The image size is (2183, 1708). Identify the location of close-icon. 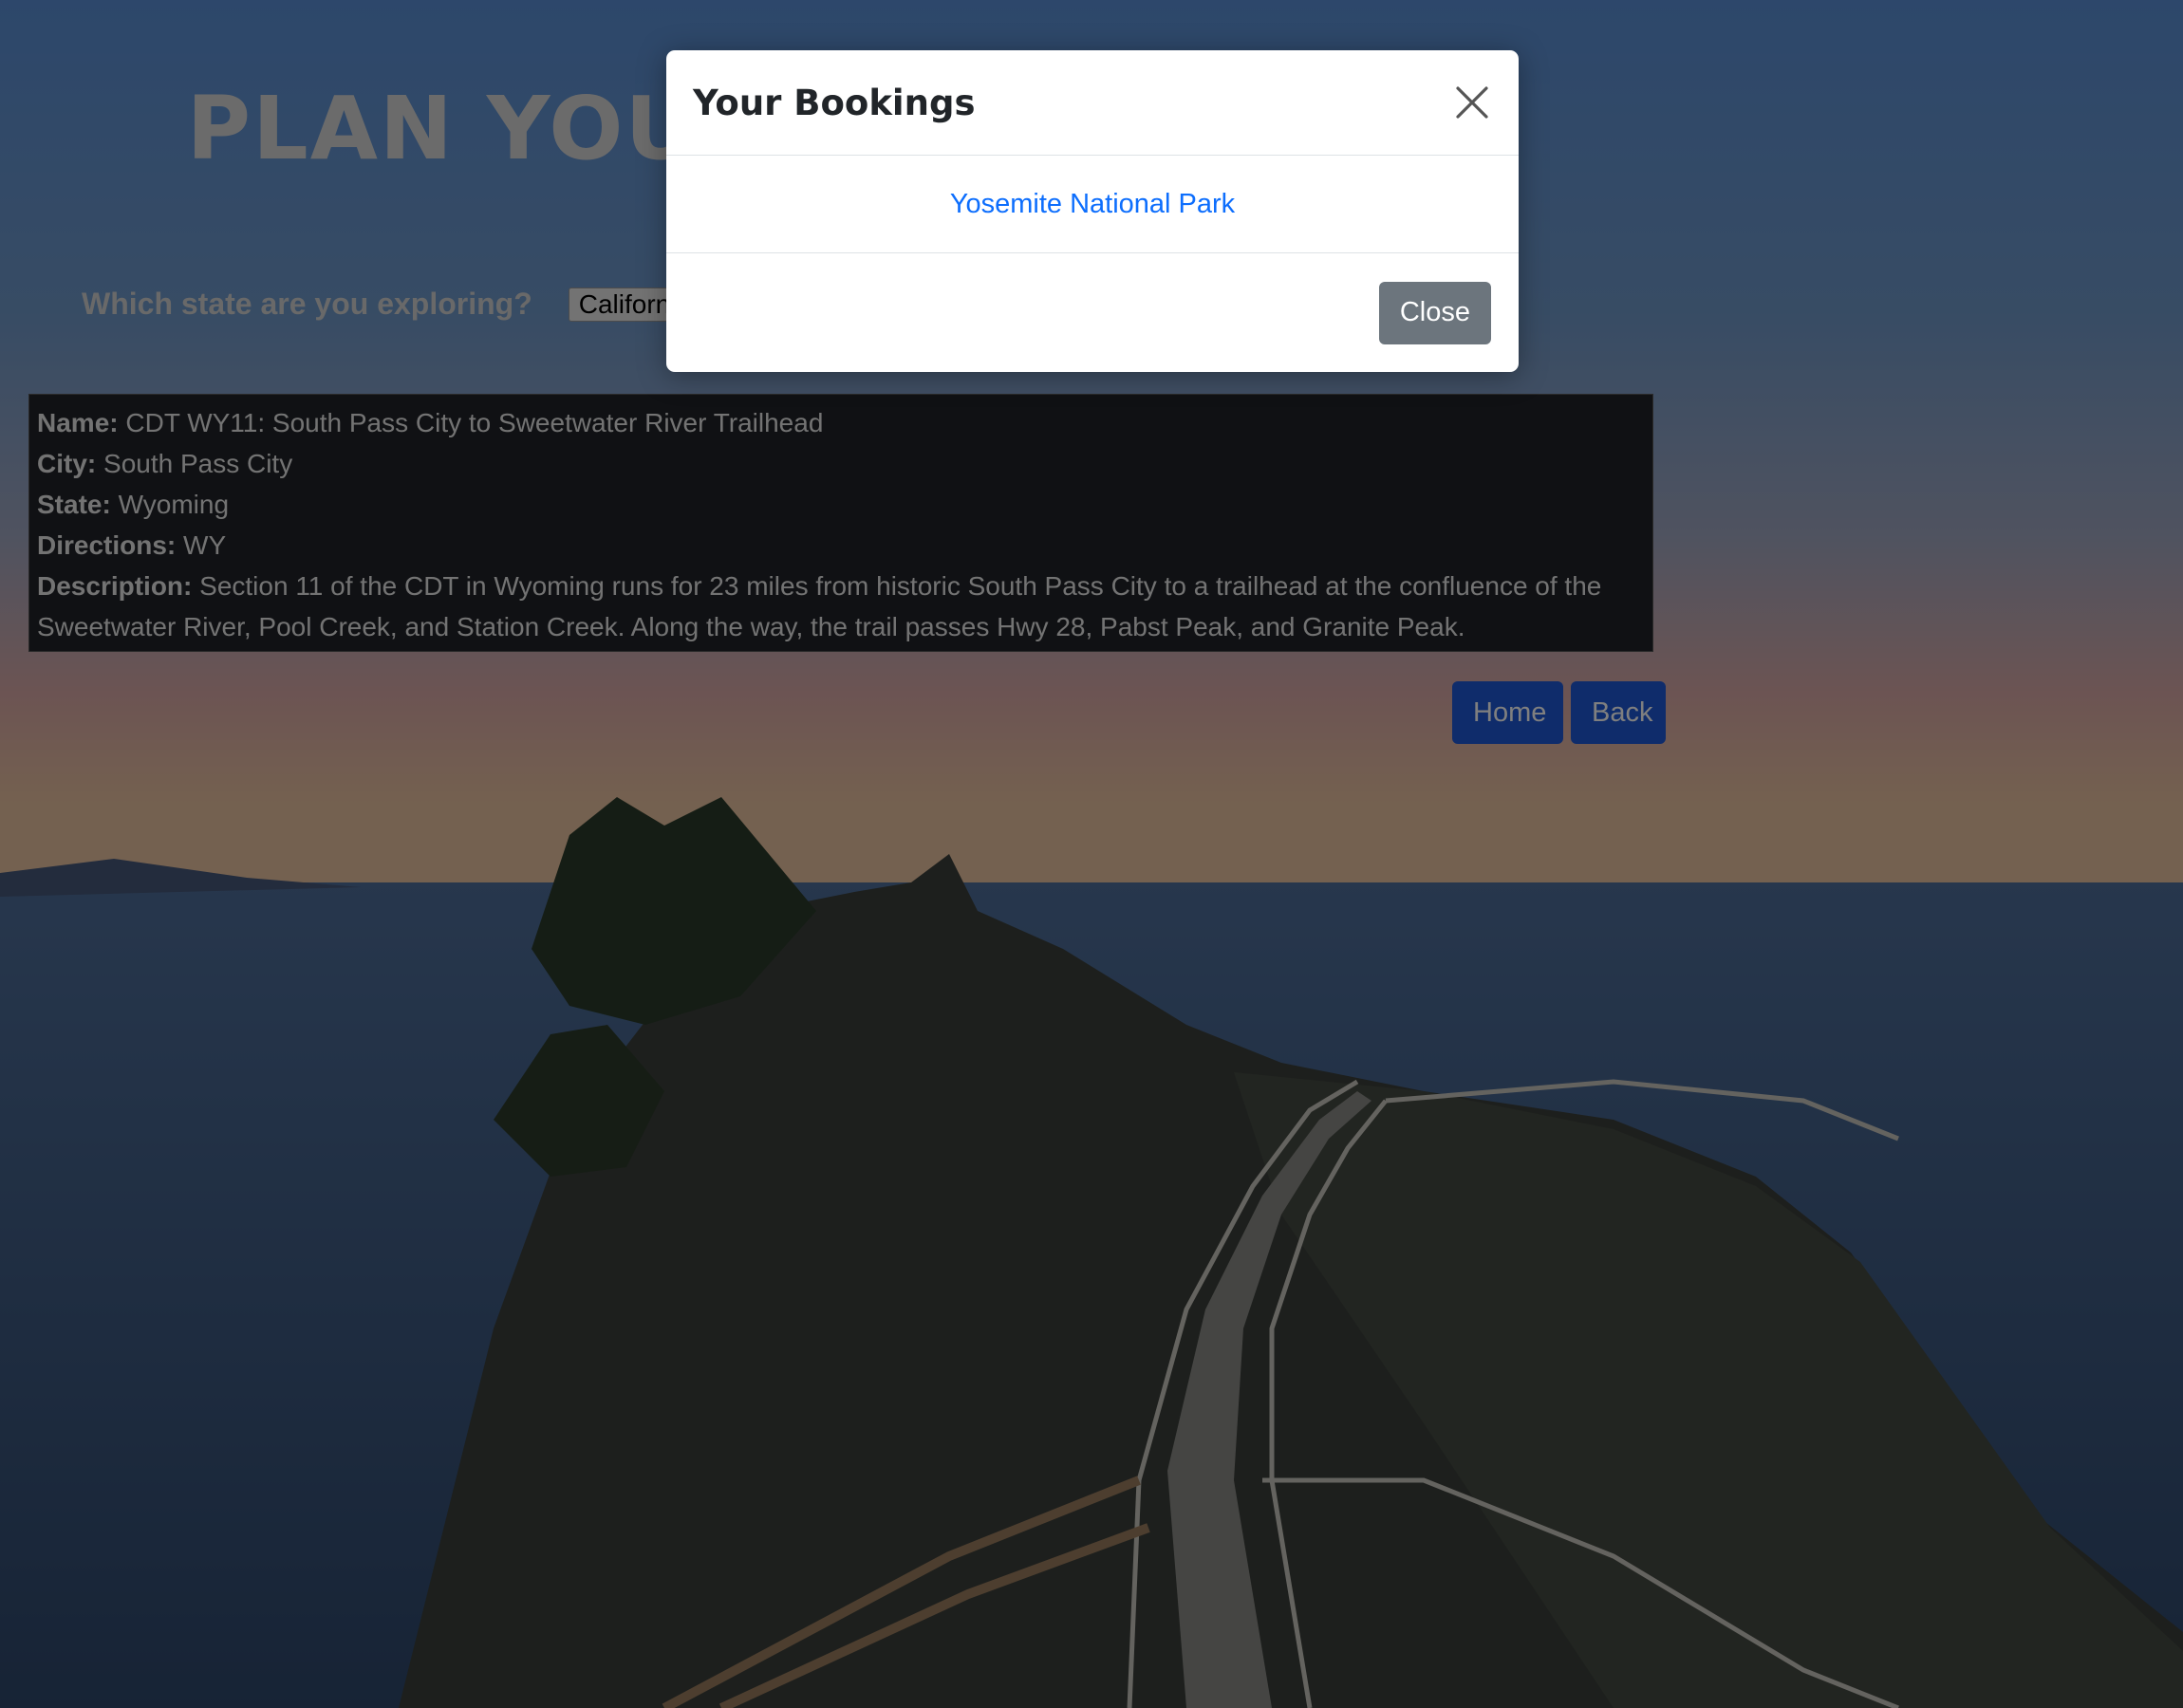
(1472, 103).